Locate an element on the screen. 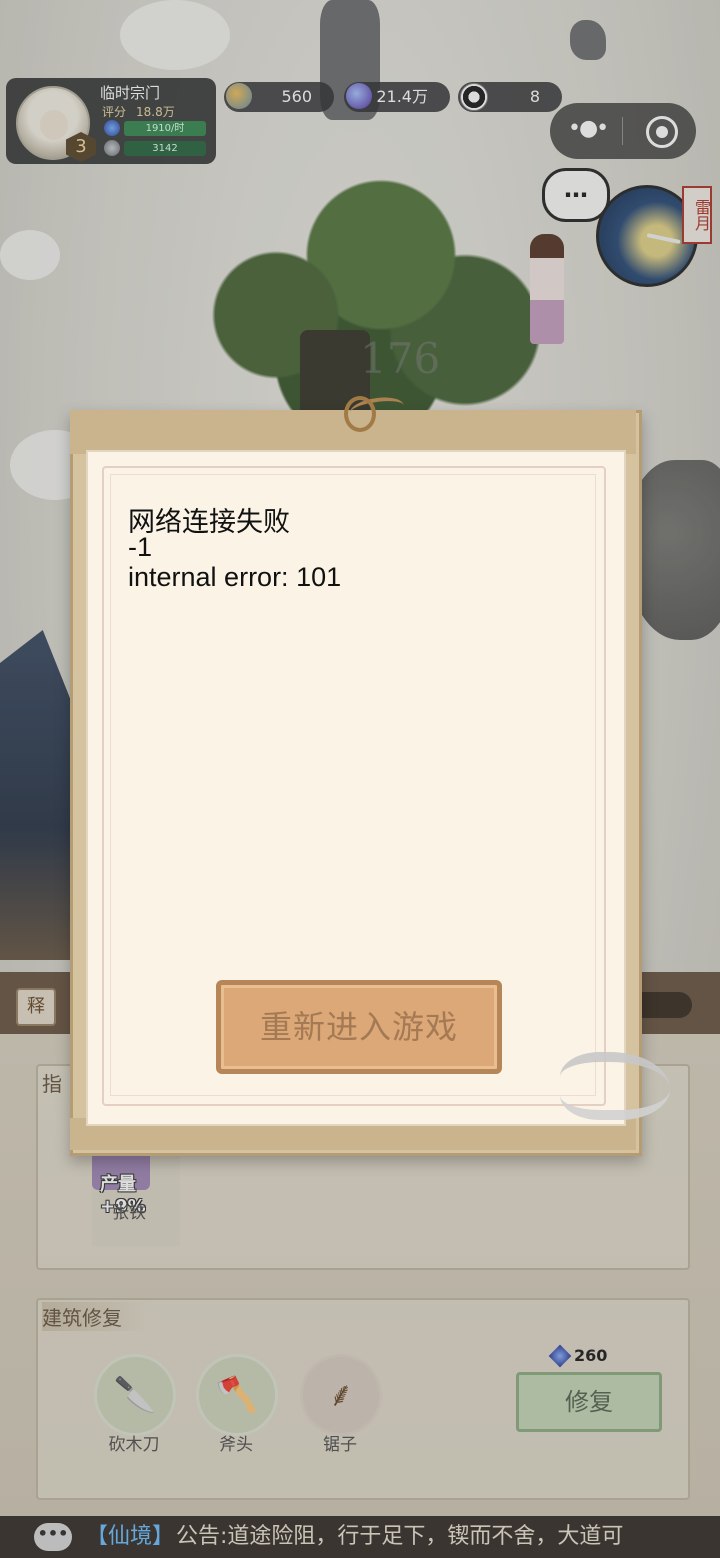  error-detail: internal error: 101 is located at coordinates (235, 577).